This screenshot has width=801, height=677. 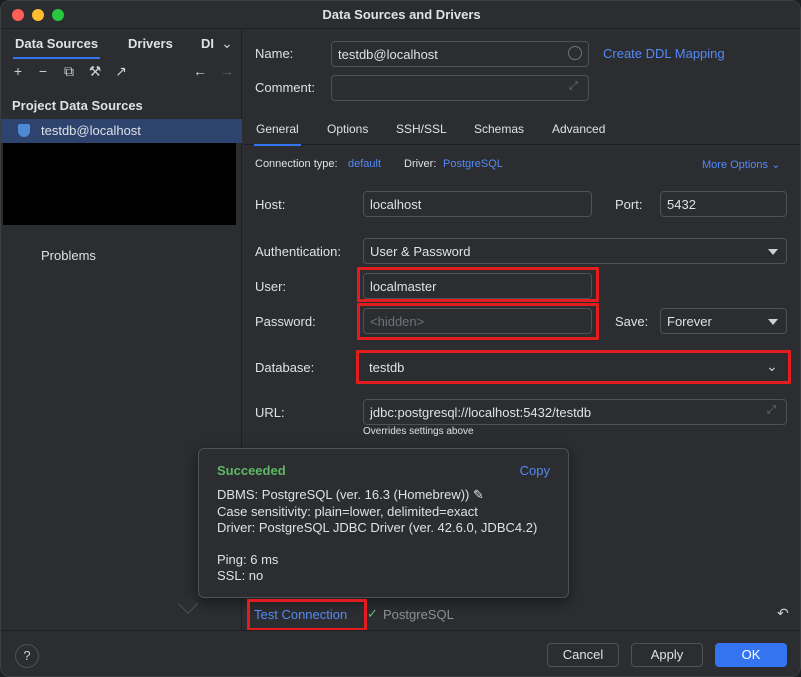 What do you see at coordinates (783, 613) in the screenshot?
I see `undo-icon: ↶` at bounding box center [783, 613].